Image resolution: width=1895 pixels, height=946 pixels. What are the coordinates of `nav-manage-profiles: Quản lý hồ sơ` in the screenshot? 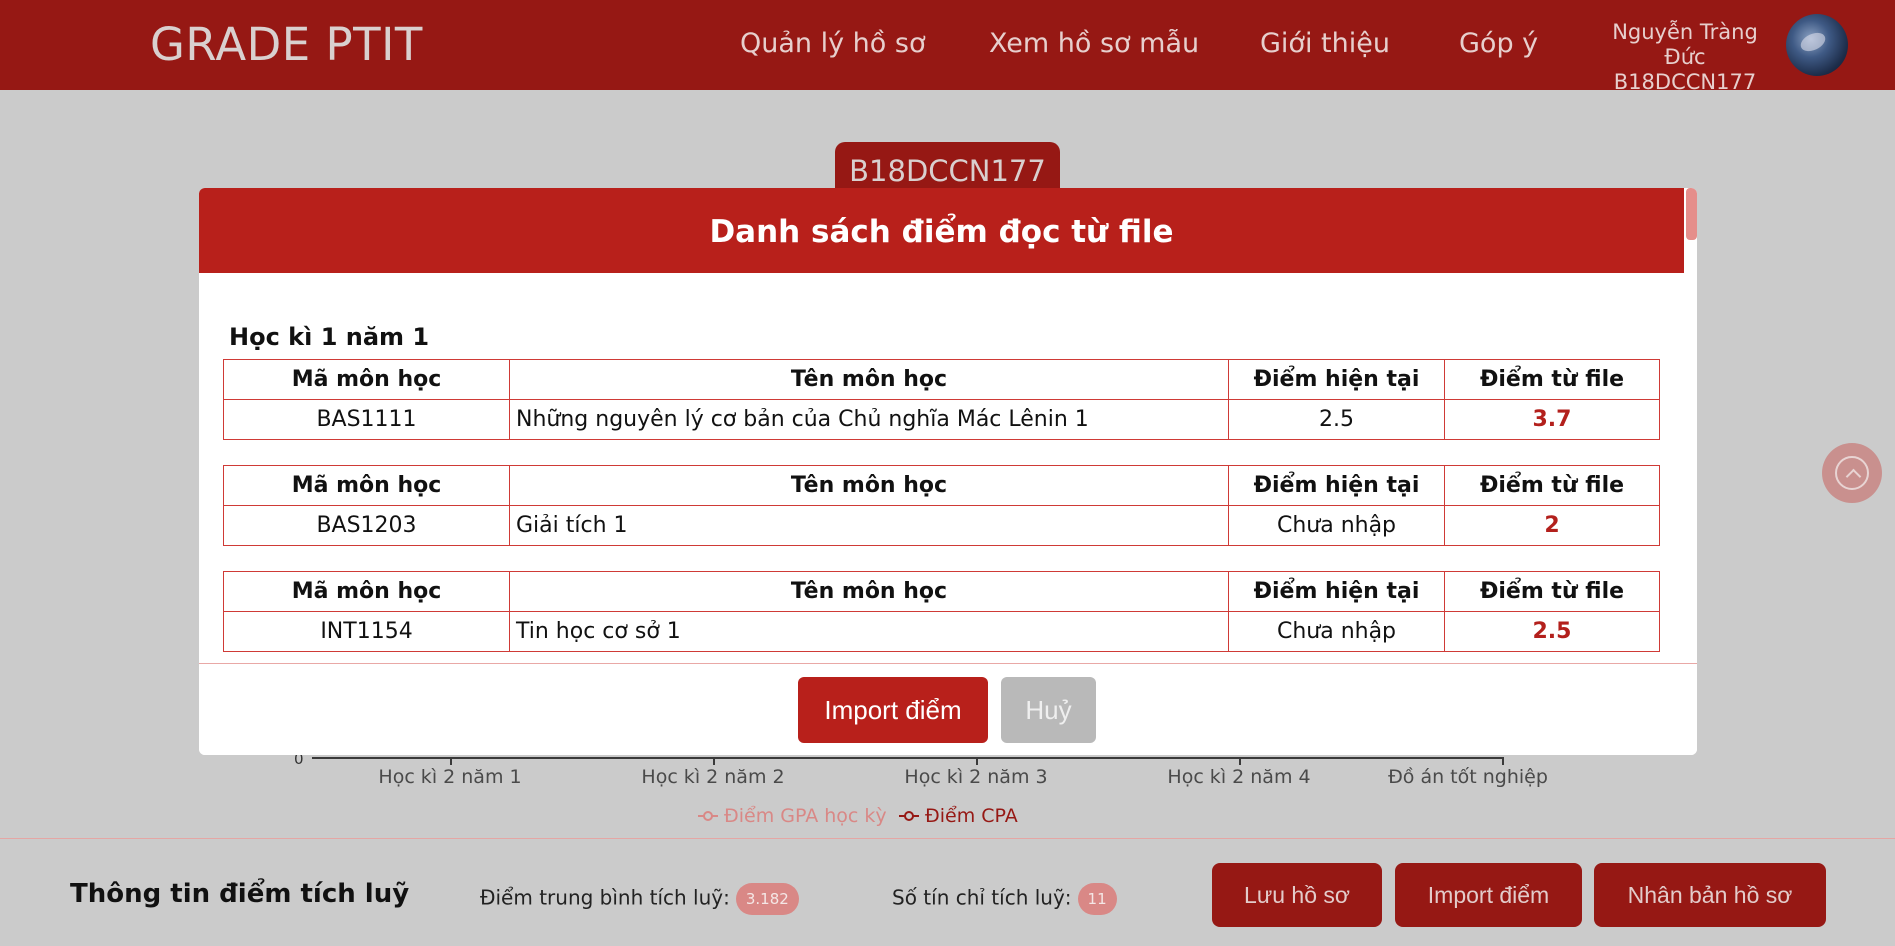 It's located at (832, 43).